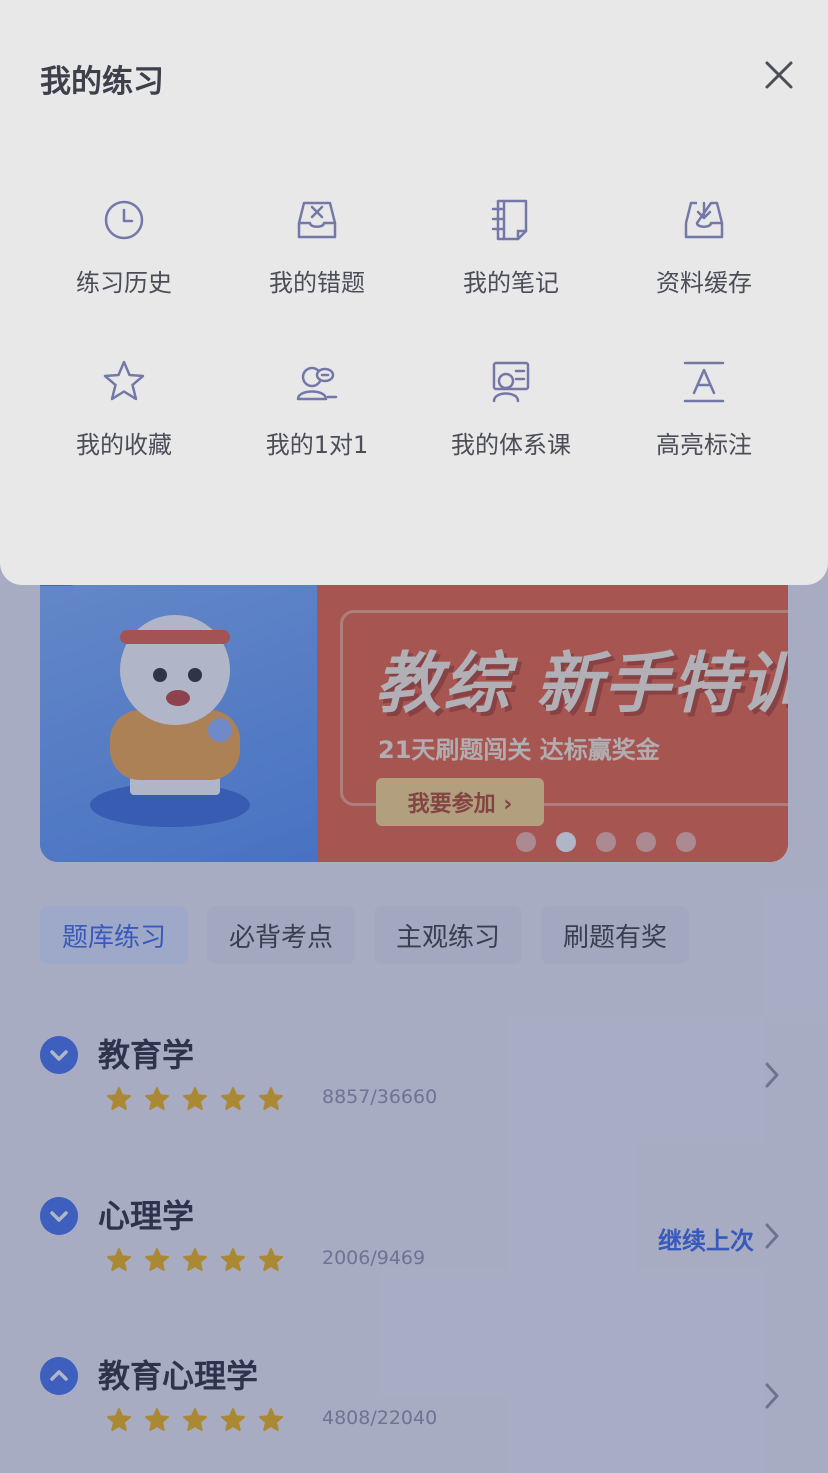  What do you see at coordinates (704, 445) in the screenshot?
I see `menu-label: 高亮标注` at bounding box center [704, 445].